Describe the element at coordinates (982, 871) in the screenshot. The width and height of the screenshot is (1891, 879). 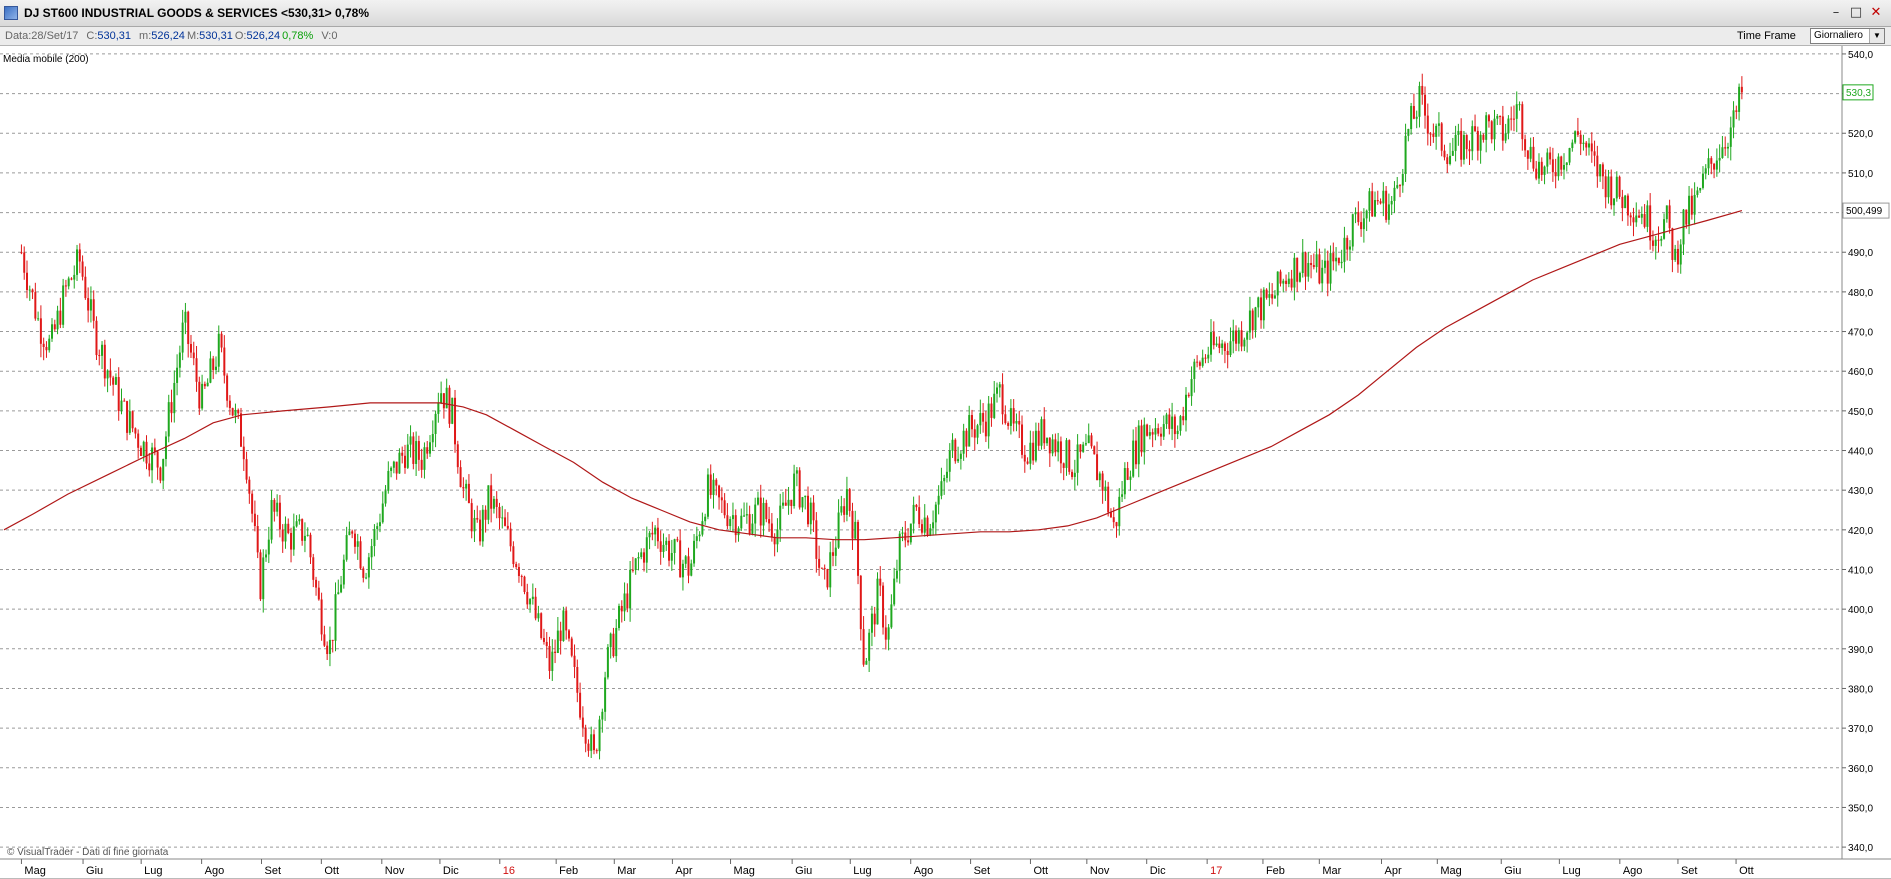
I see `x-tick-label: Set` at that location.